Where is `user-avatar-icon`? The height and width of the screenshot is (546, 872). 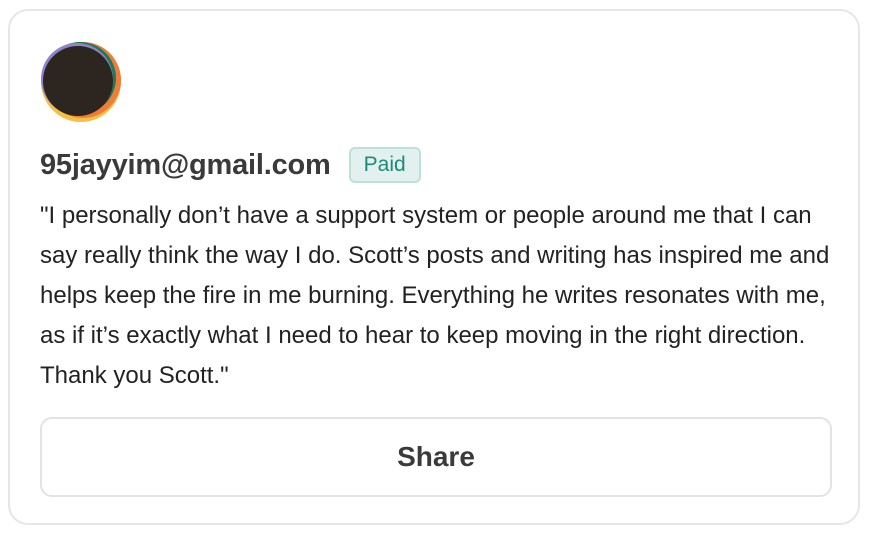
user-avatar-icon is located at coordinates (81, 82).